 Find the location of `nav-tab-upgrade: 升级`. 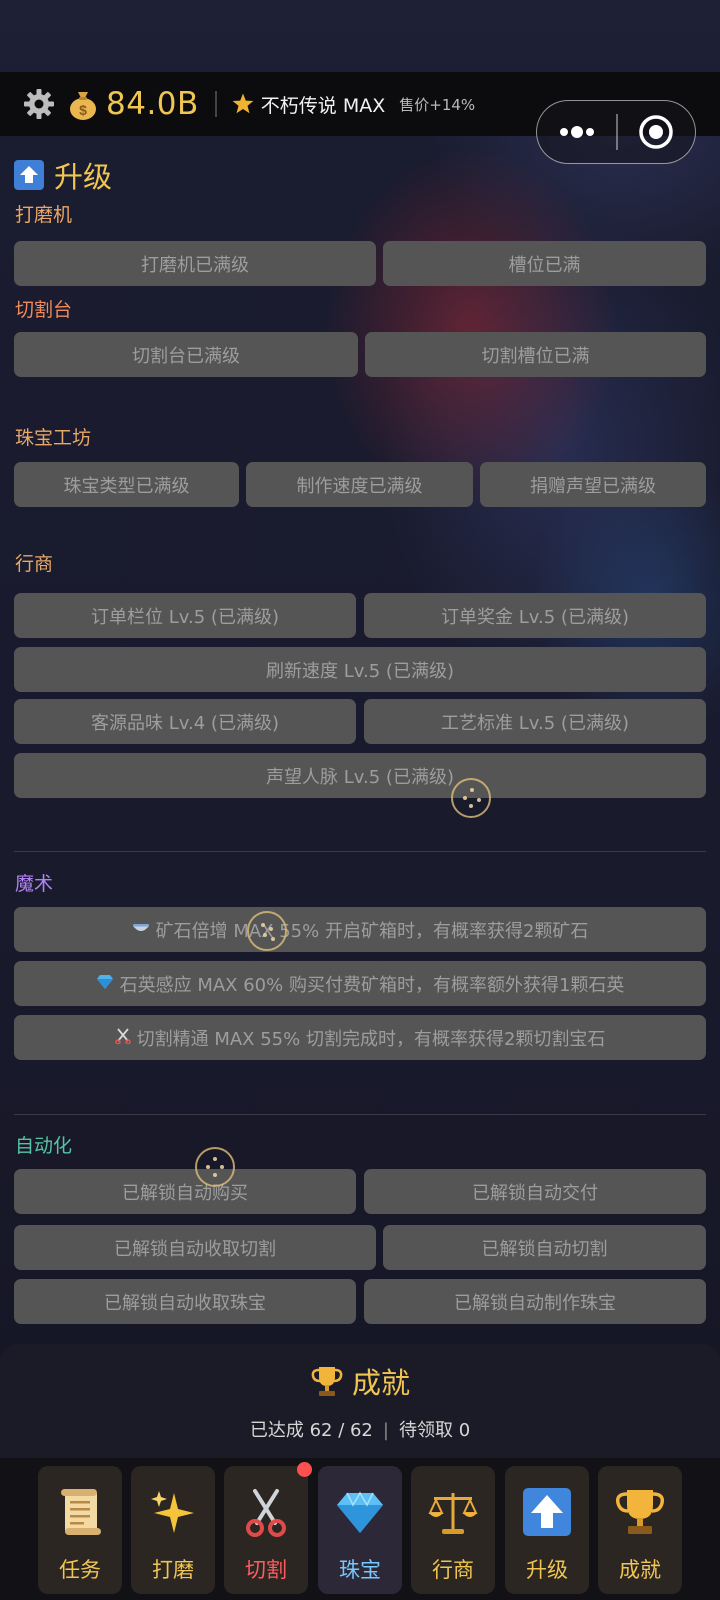

nav-tab-upgrade: 升级 is located at coordinates (547, 1530).